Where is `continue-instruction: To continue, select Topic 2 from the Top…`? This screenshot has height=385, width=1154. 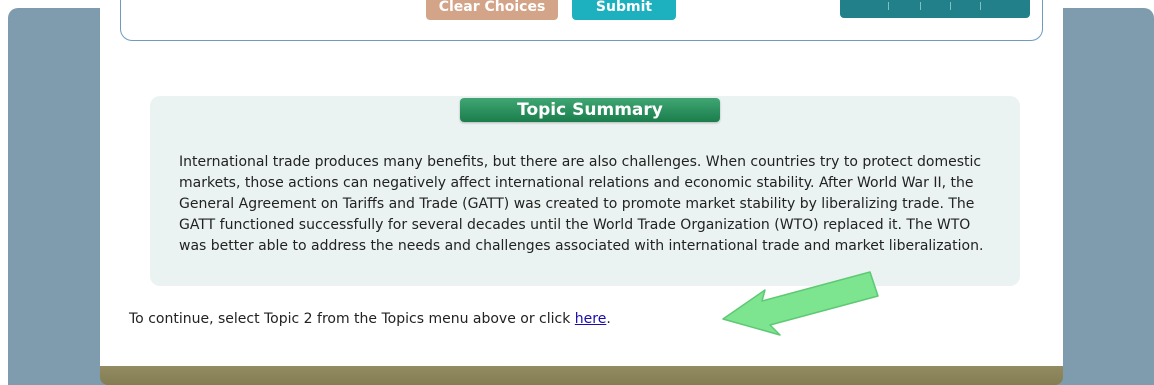 continue-instruction: To continue, select Topic 2 from the Top… is located at coordinates (370, 319).